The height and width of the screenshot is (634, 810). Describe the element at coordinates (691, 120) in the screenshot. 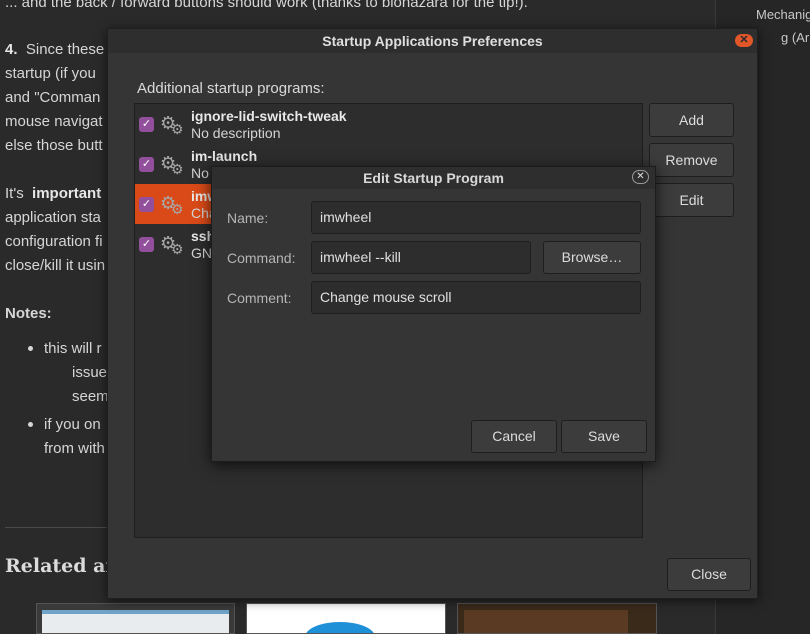

I see `add-button: Add` at that location.